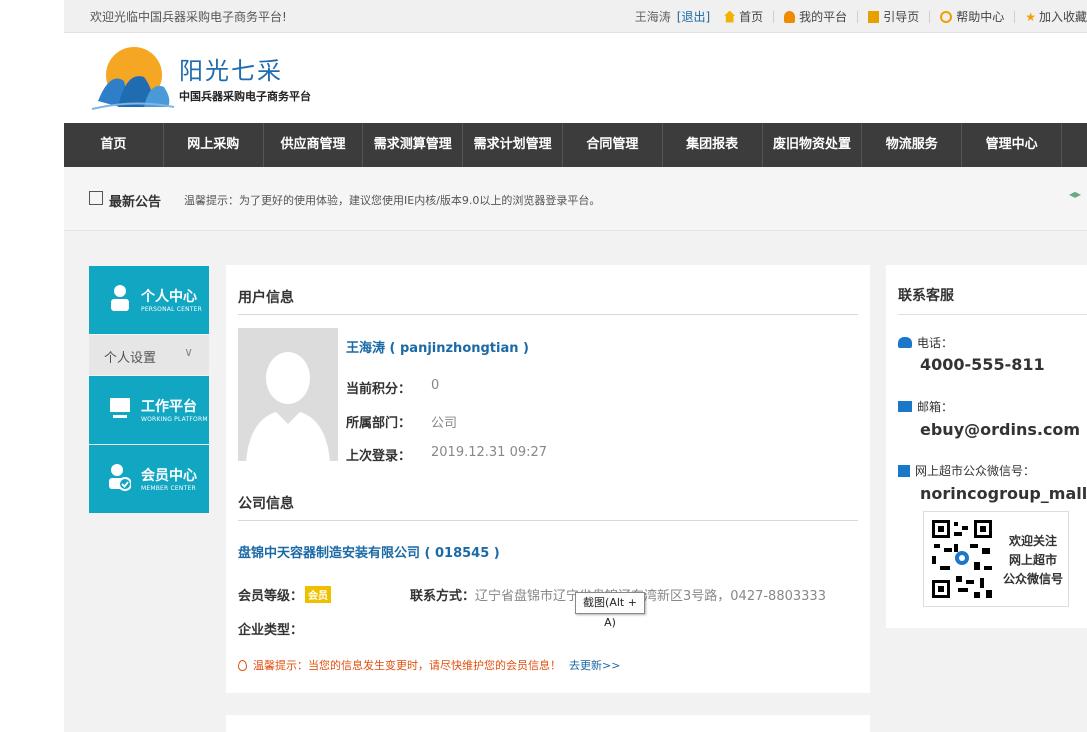 The width and height of the screenshot is (1087, 732). I want to click on contact-service-title: 联系客服, so click(926, 296).